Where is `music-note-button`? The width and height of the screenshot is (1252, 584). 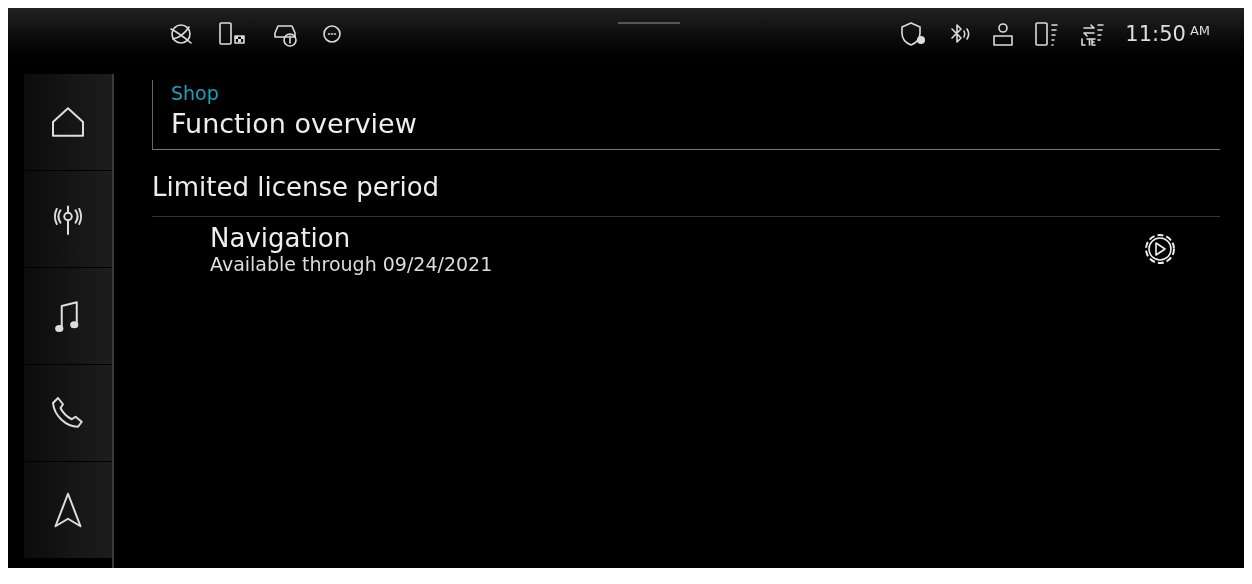
music-note-button is located at coordinates (68, 316).